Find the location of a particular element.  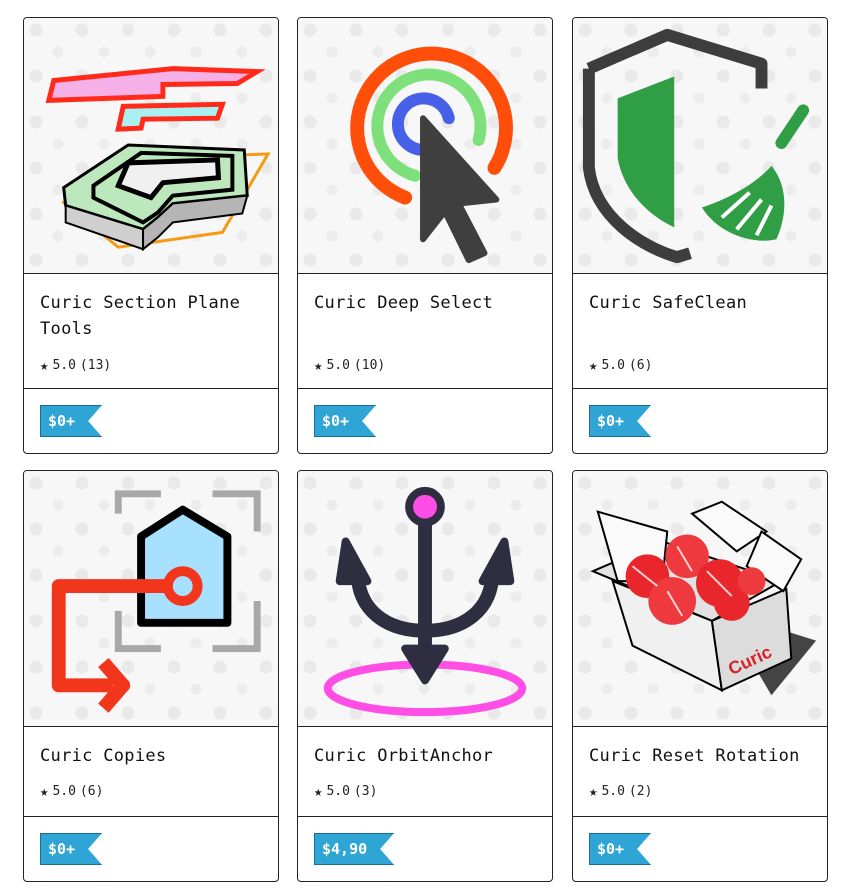

product-title: Curic Copies is located at coordinates (154, 756).